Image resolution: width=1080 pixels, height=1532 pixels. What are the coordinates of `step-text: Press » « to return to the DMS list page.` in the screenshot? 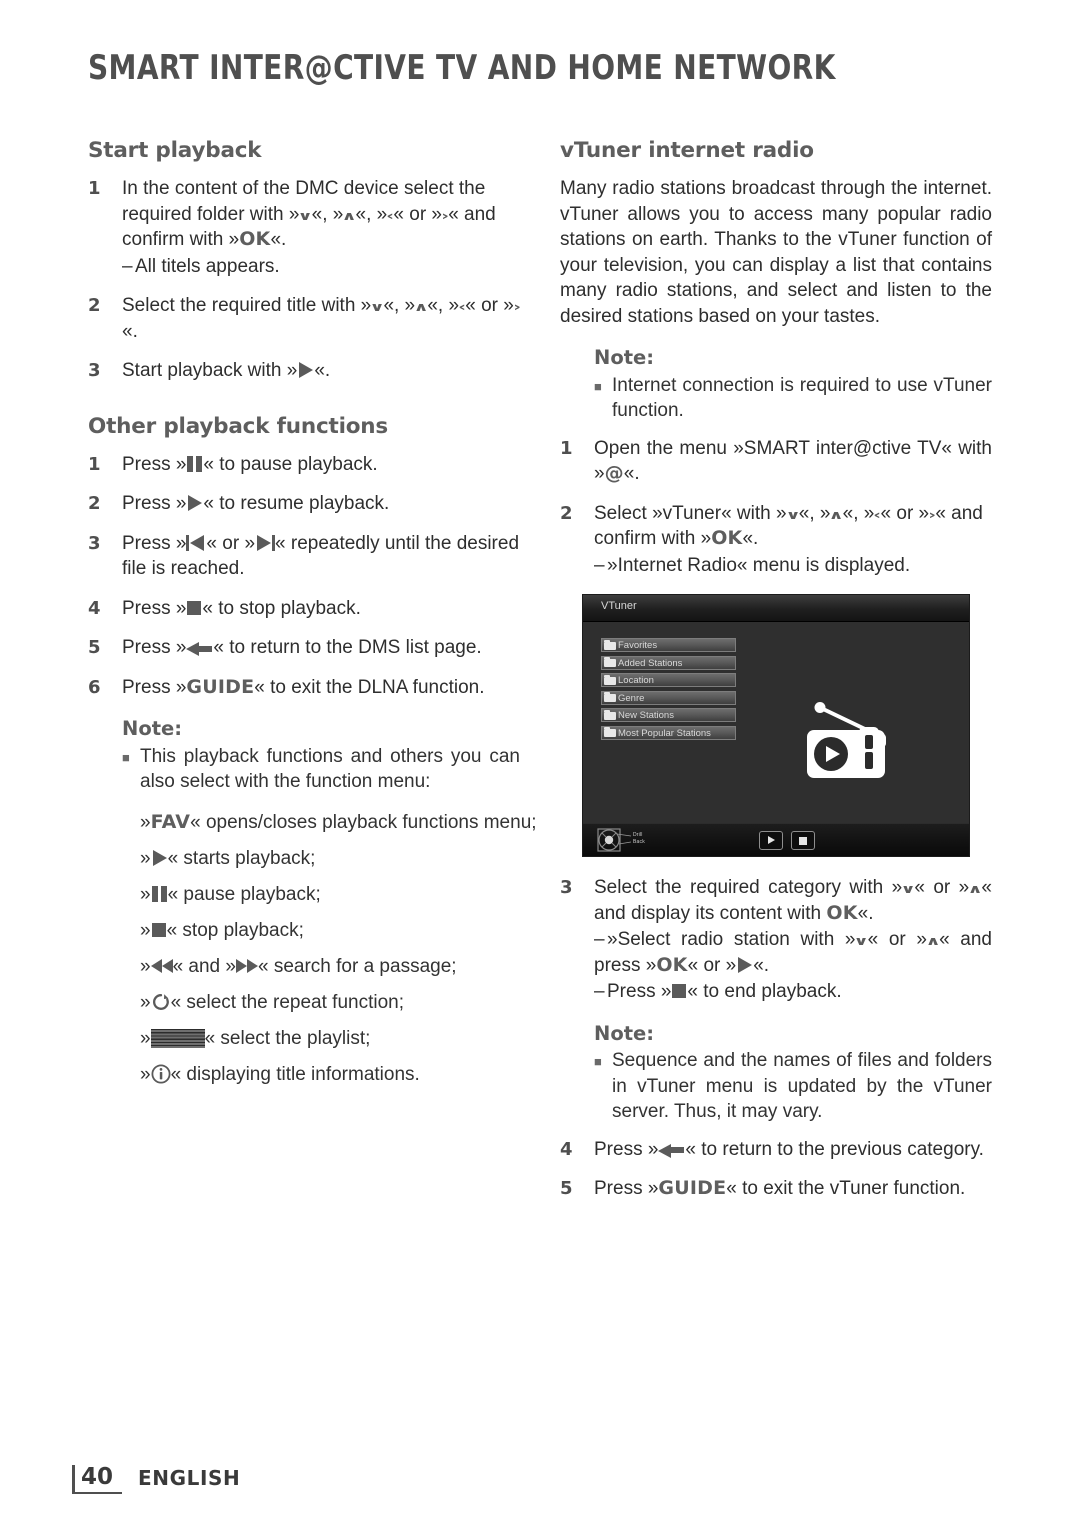 It's located at (321, 648).